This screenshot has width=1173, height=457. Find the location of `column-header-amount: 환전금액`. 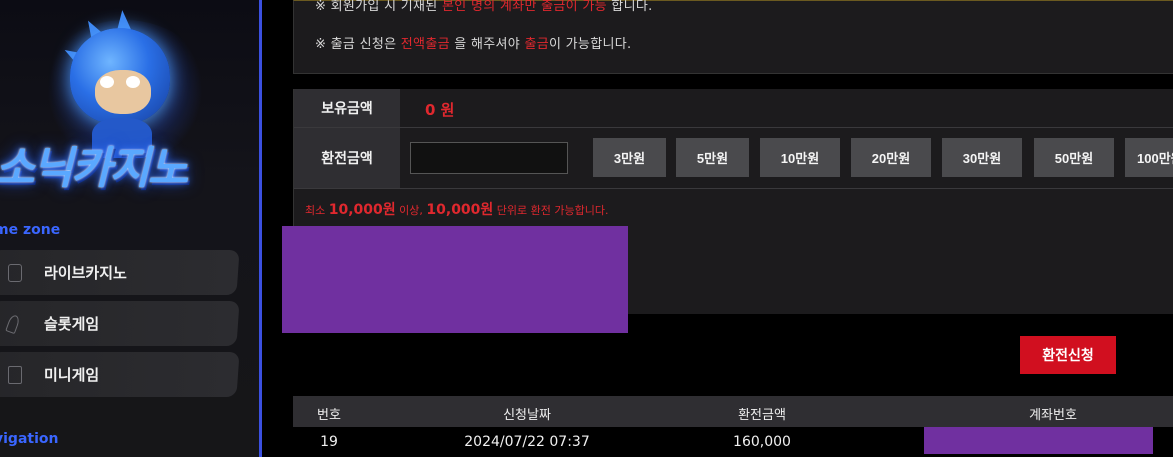

column-header-amount: 환전금액 is located at coordinates (762, 415).